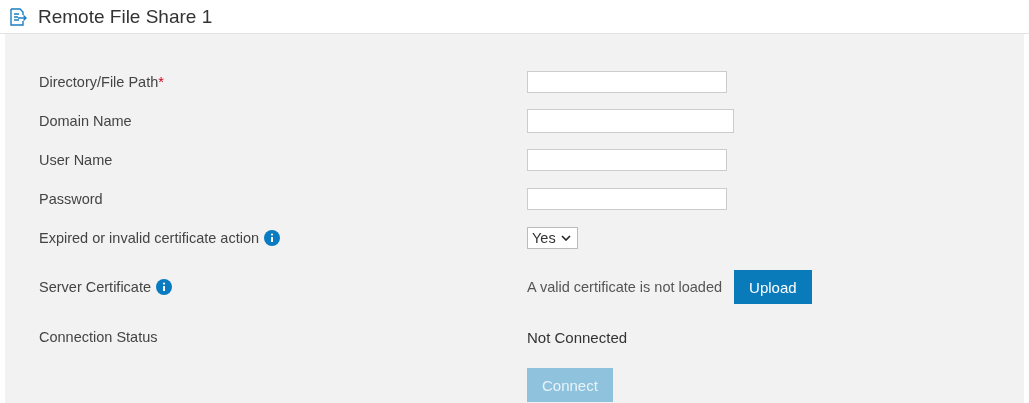 The width and height of the screenshot is (1029, 403). Describe the element at coordinates (85, 120) in the screenshot. I see `field-label: Domain Name` at that location.